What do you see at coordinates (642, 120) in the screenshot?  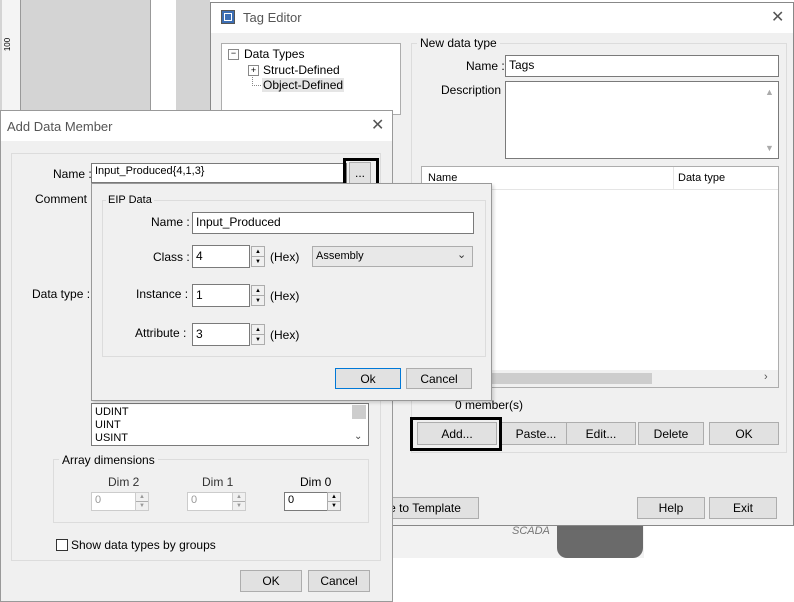 I see `description-field` at bounding box center [642, 120].